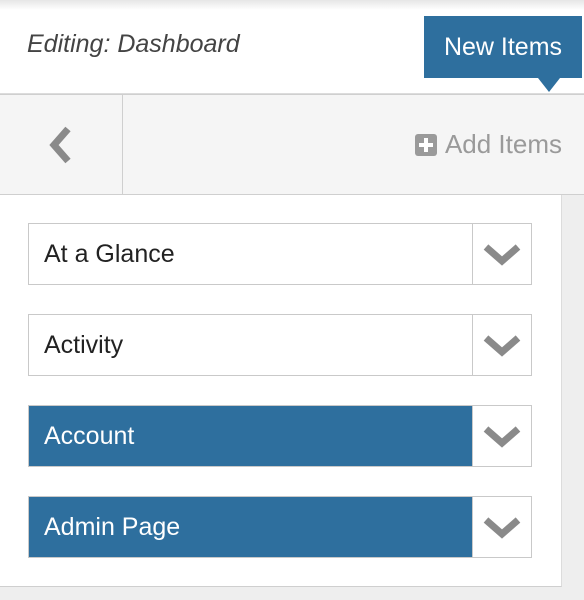 The width and height of the screenshot is (584, 600). What do you see at coordinates (425, 144) in the screenshot?
I see `plus-square-icon` at bounding box center [425, 144].